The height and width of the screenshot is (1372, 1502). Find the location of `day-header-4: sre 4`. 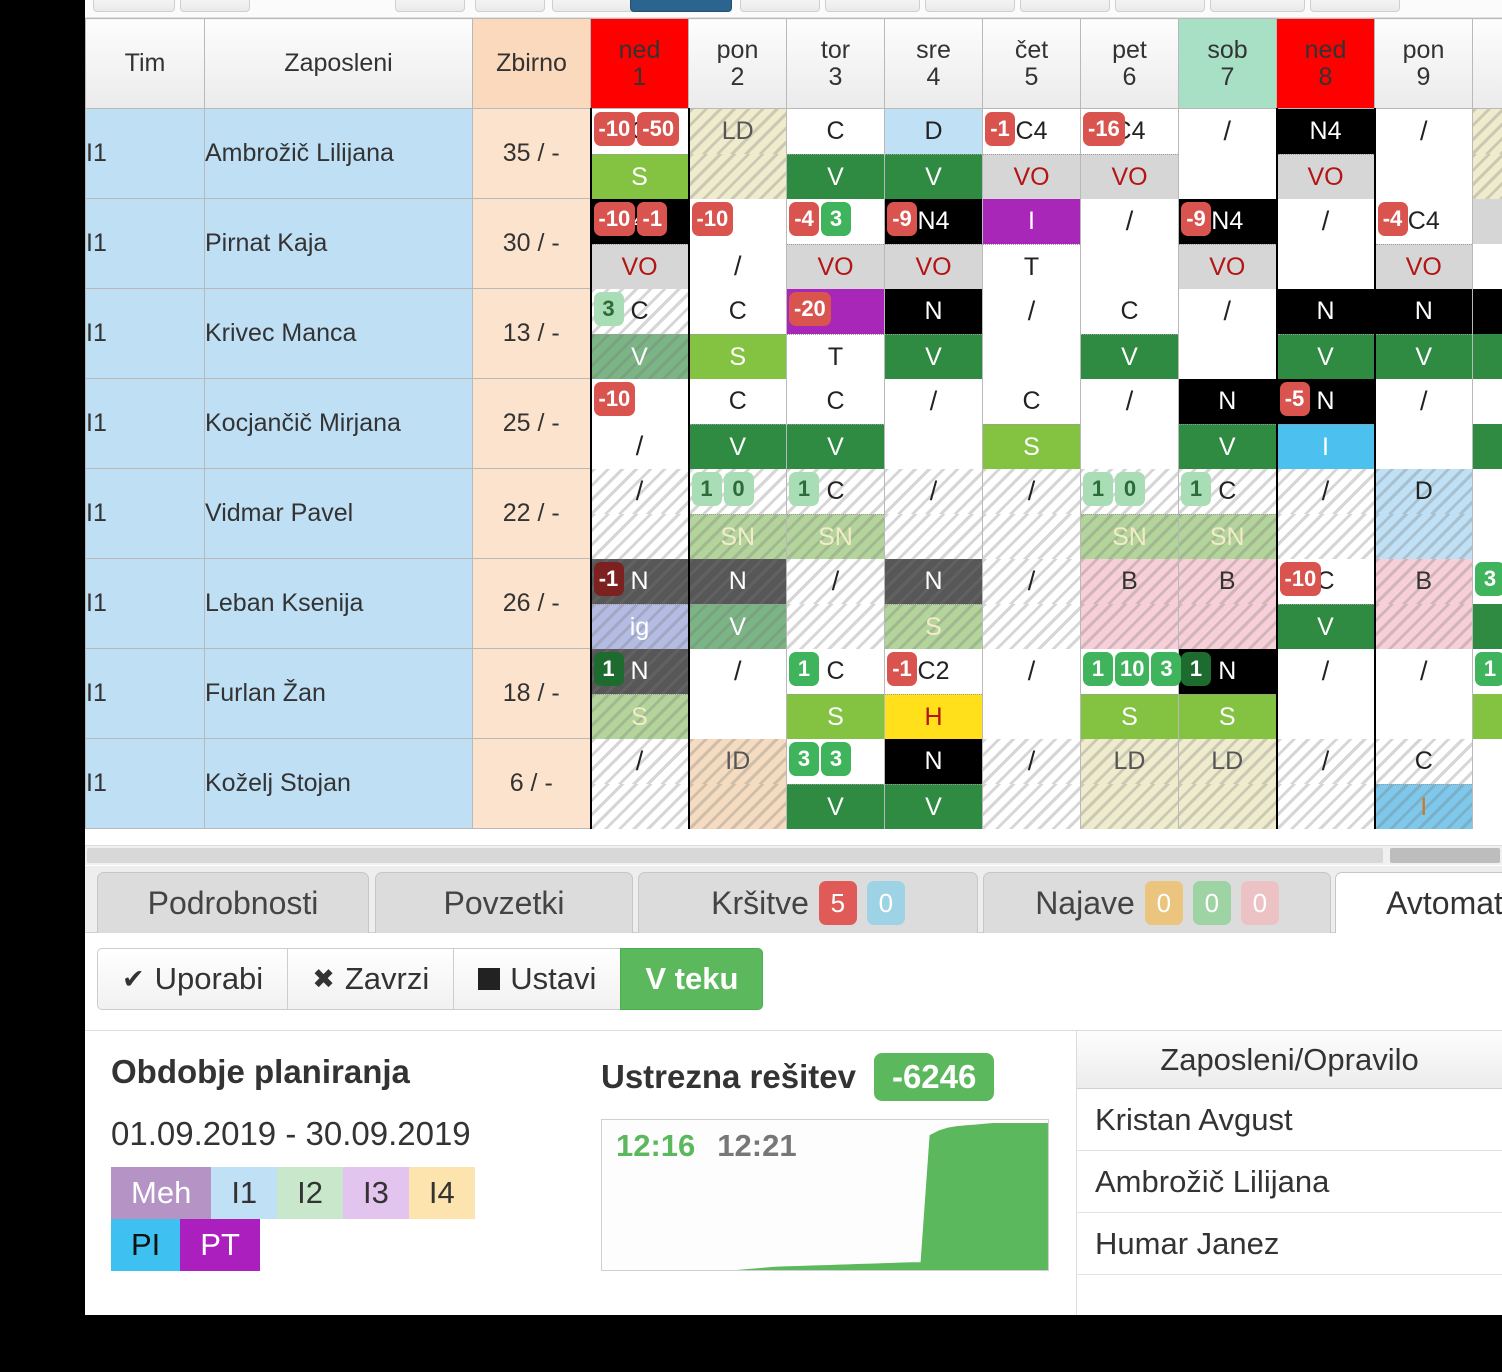

day-header-4: sre 4 is located at coordinates (933, 63).